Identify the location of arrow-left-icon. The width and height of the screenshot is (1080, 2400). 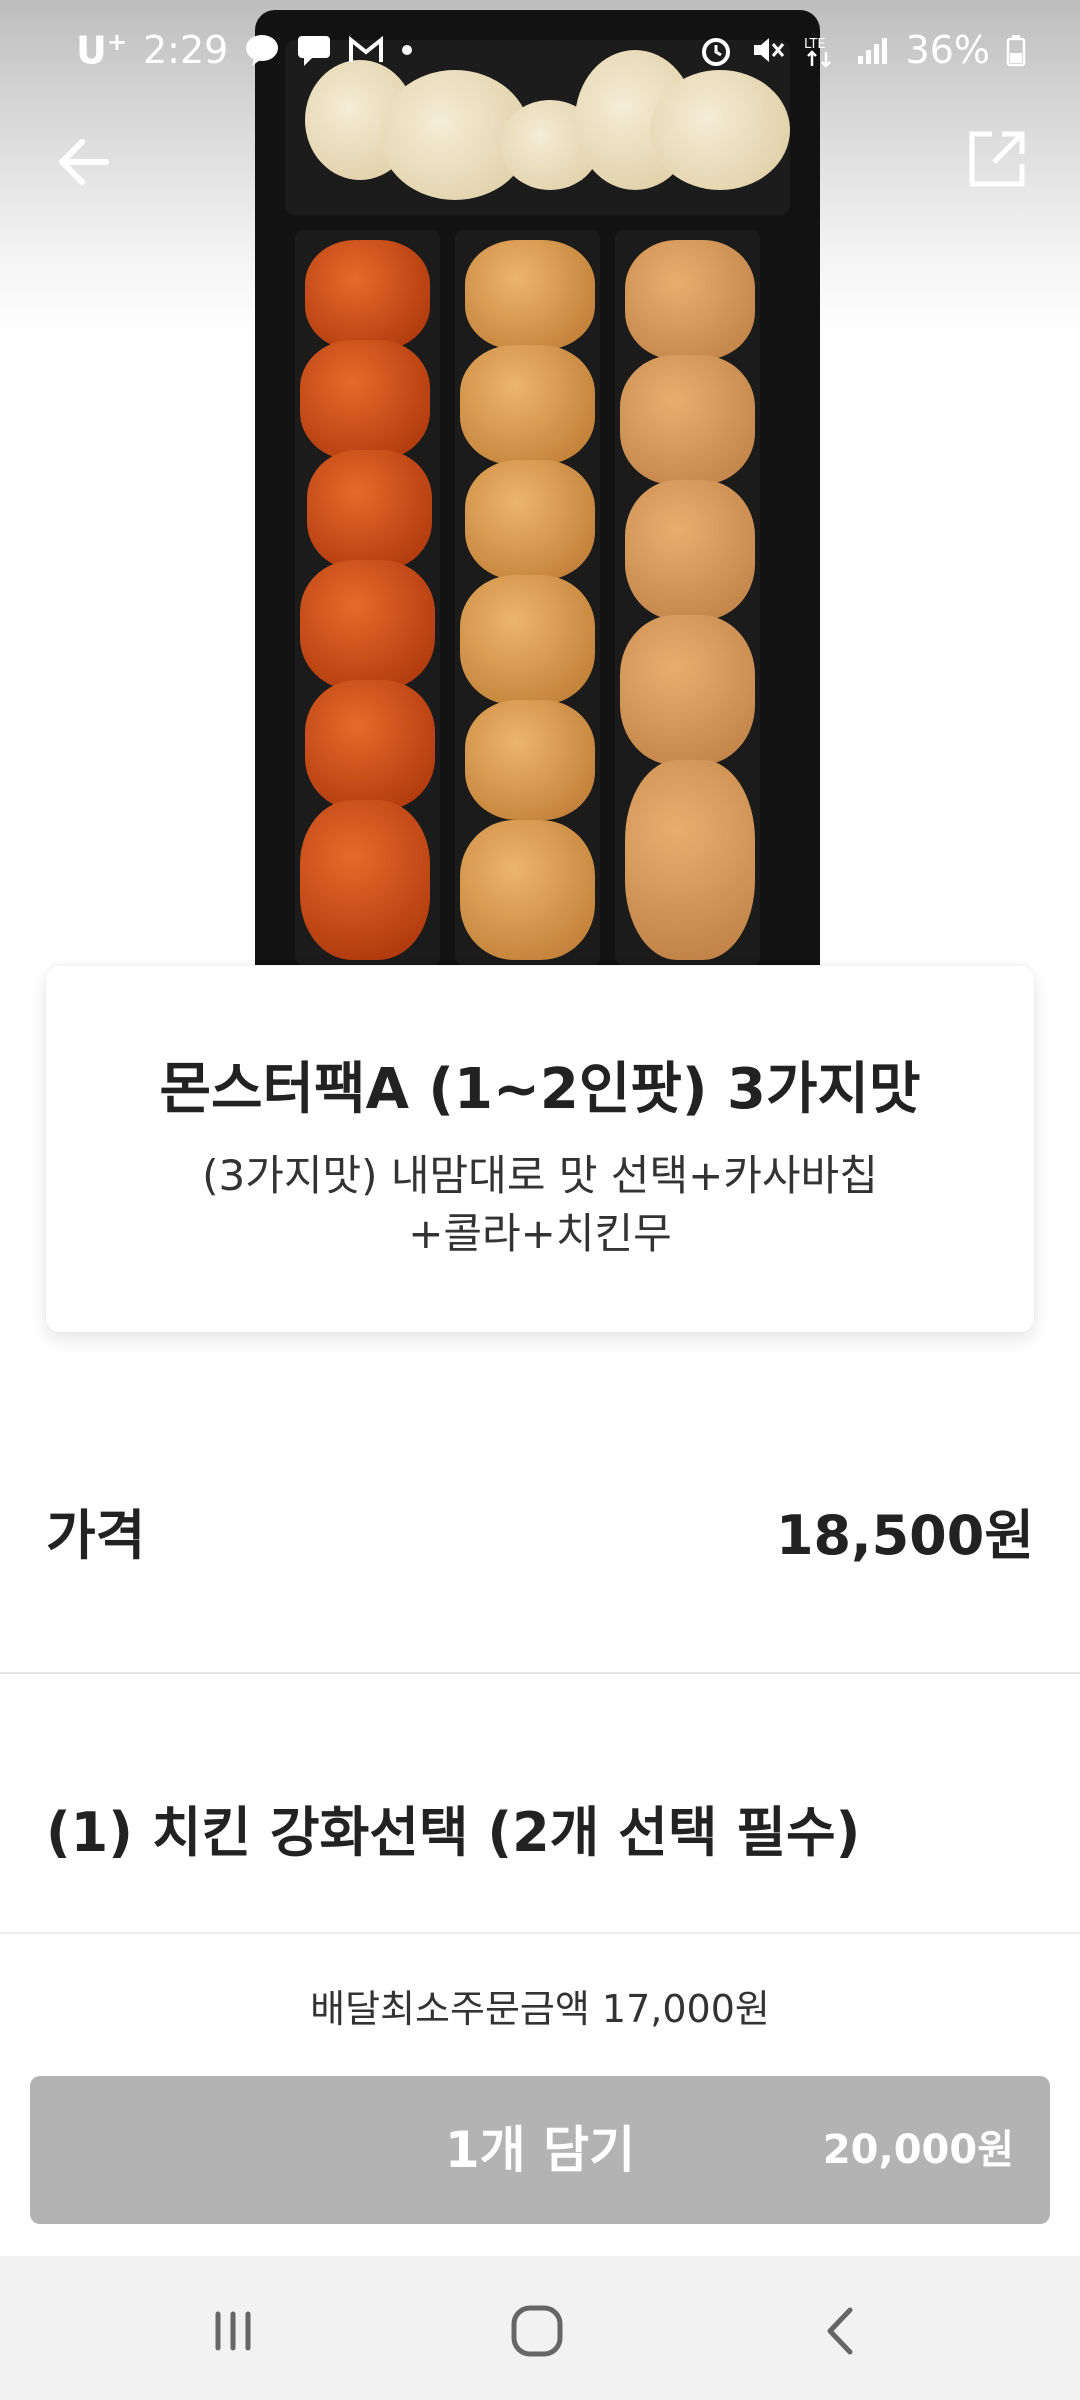
(84, 162).